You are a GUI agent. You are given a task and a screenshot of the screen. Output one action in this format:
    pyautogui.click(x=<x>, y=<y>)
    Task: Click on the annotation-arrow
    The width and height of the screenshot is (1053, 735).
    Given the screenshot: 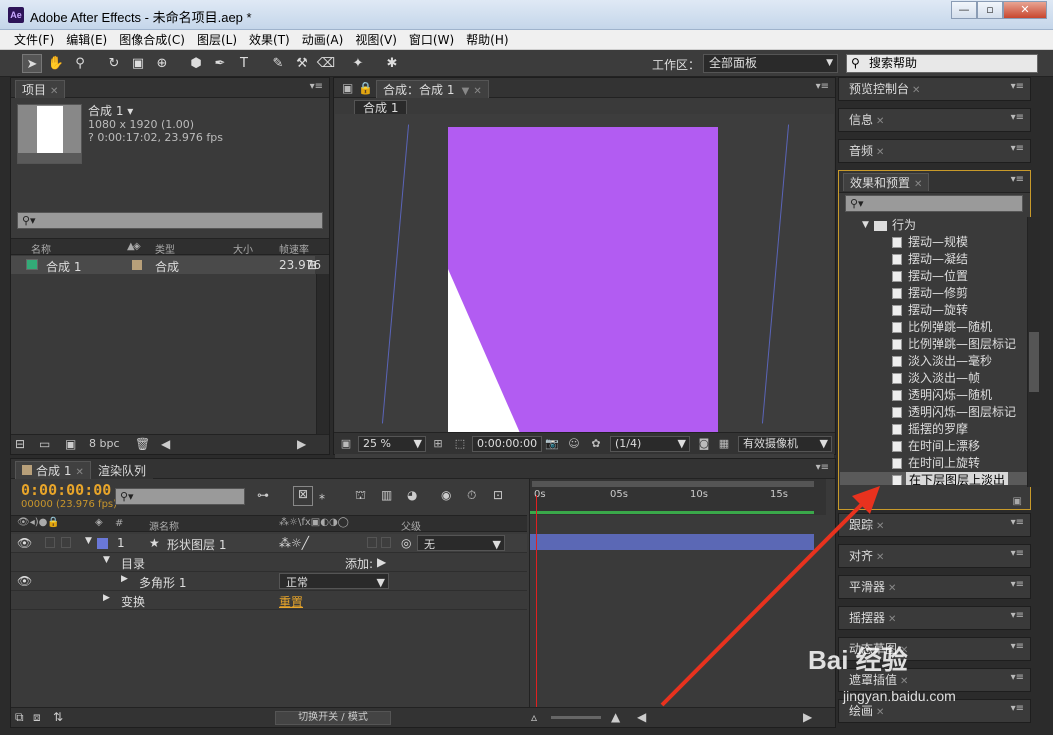 What is the action you would take?
    pyautogui.click(x=770, y=596)
    